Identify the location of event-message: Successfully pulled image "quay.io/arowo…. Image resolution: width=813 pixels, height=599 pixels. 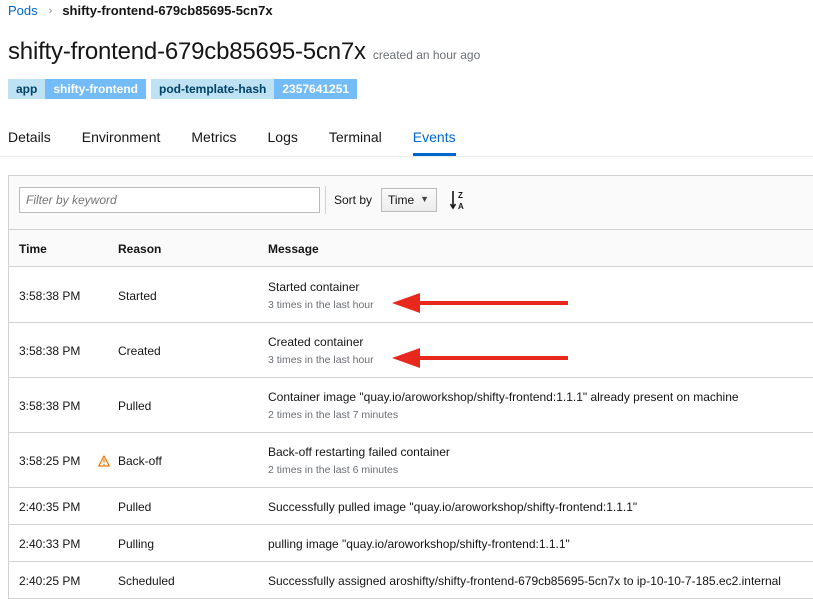
(453, 507).